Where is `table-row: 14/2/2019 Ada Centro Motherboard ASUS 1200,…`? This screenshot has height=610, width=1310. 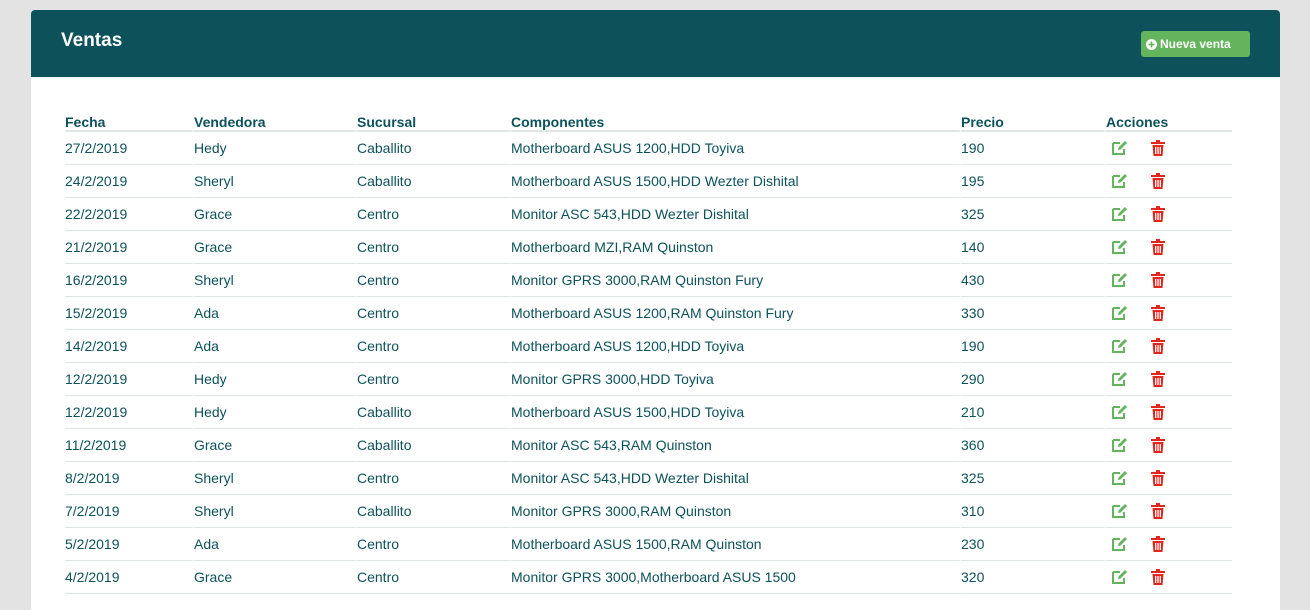 table-row: 14/2/2019 Ada Centro Motherboard ASUS 1200,… is located at coordinates (648, 346).